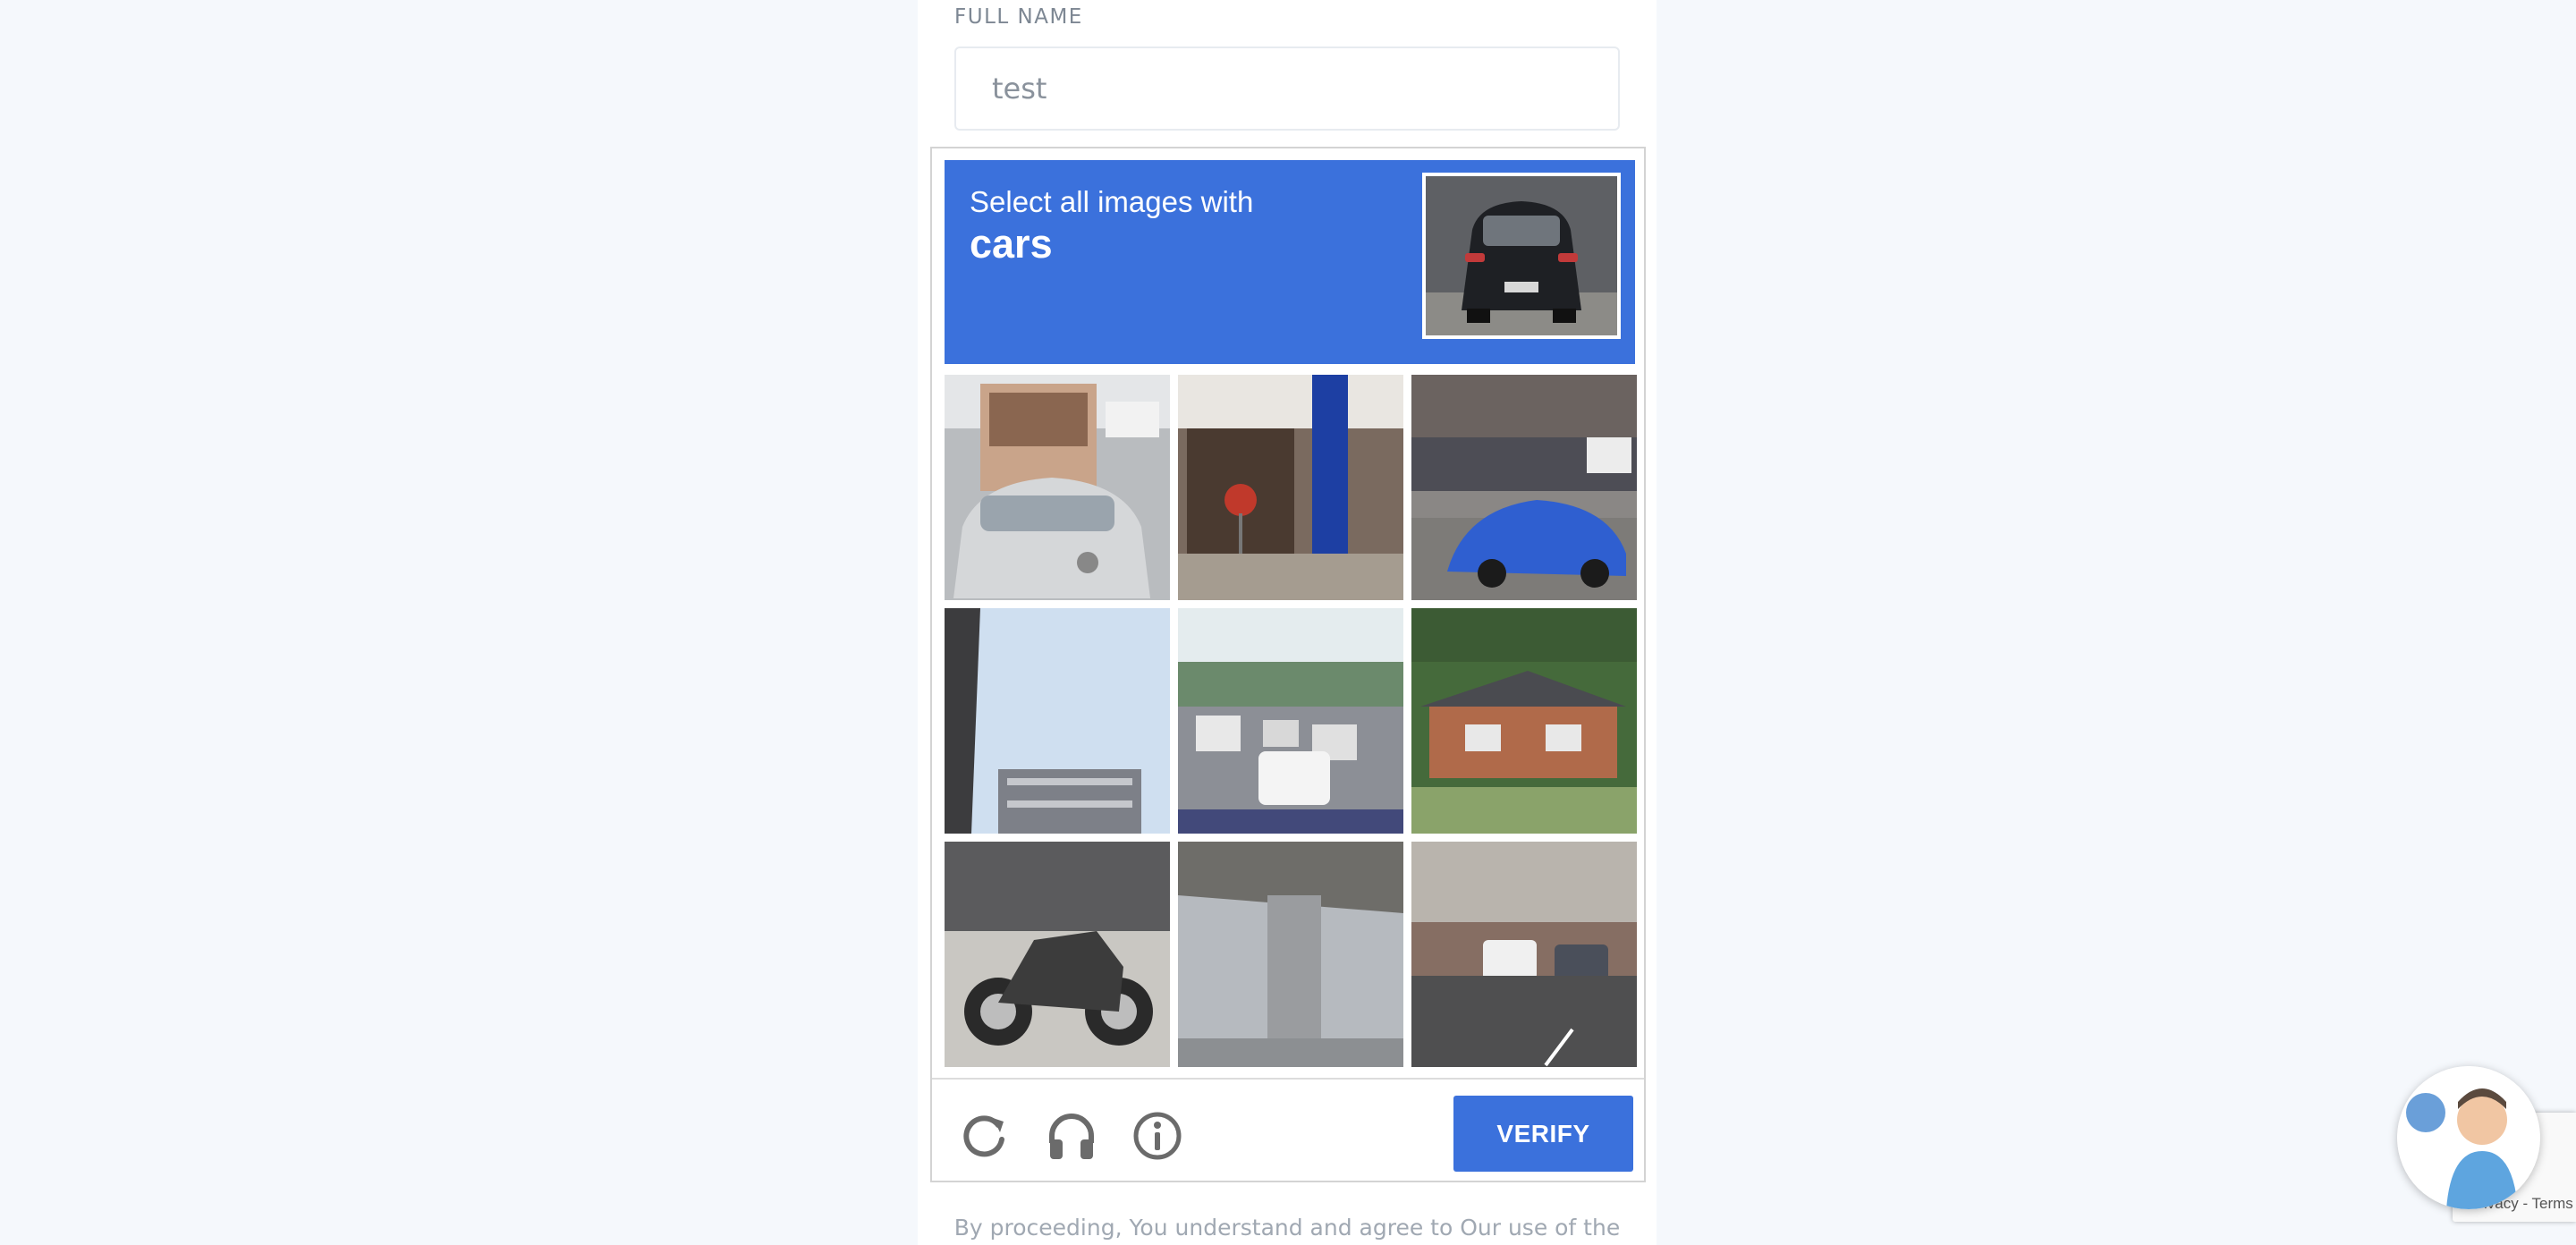  Describe the element at coordinates (1011, 244) in the screenshot. I see `captcha-prompt-target: cars` at that location.